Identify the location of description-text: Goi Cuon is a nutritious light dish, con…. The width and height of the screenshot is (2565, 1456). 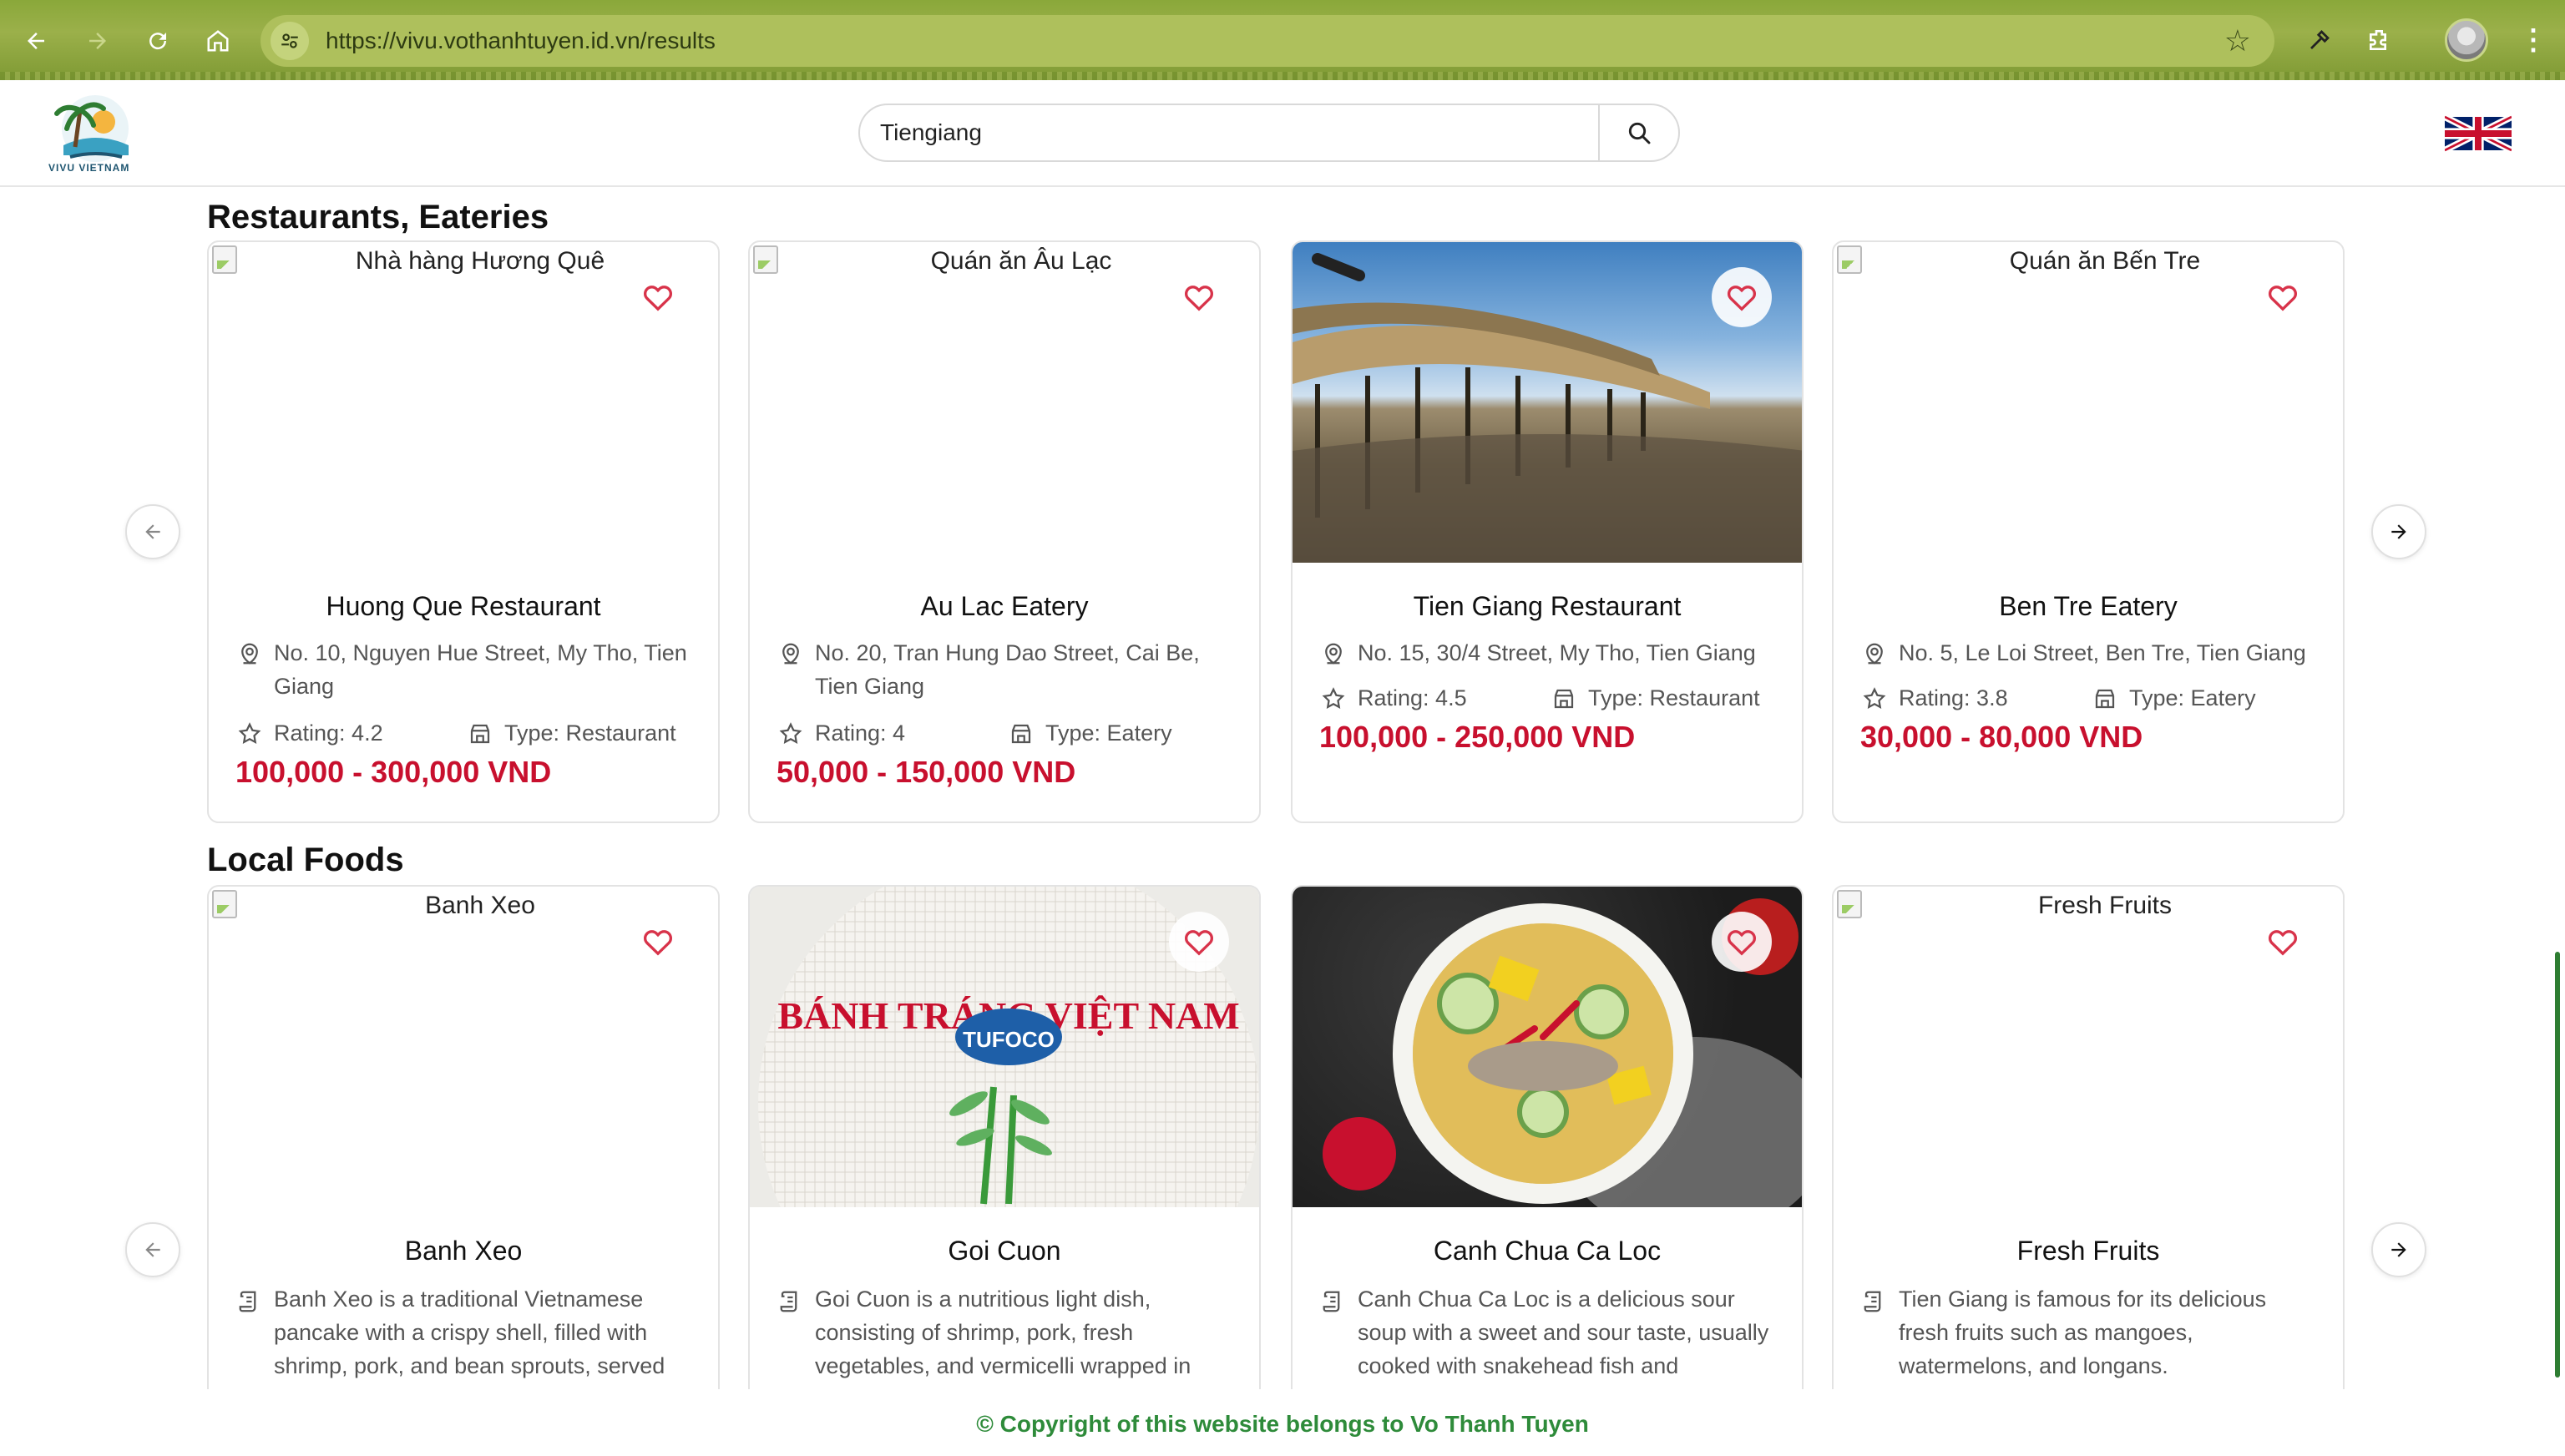
(1003, 1332).